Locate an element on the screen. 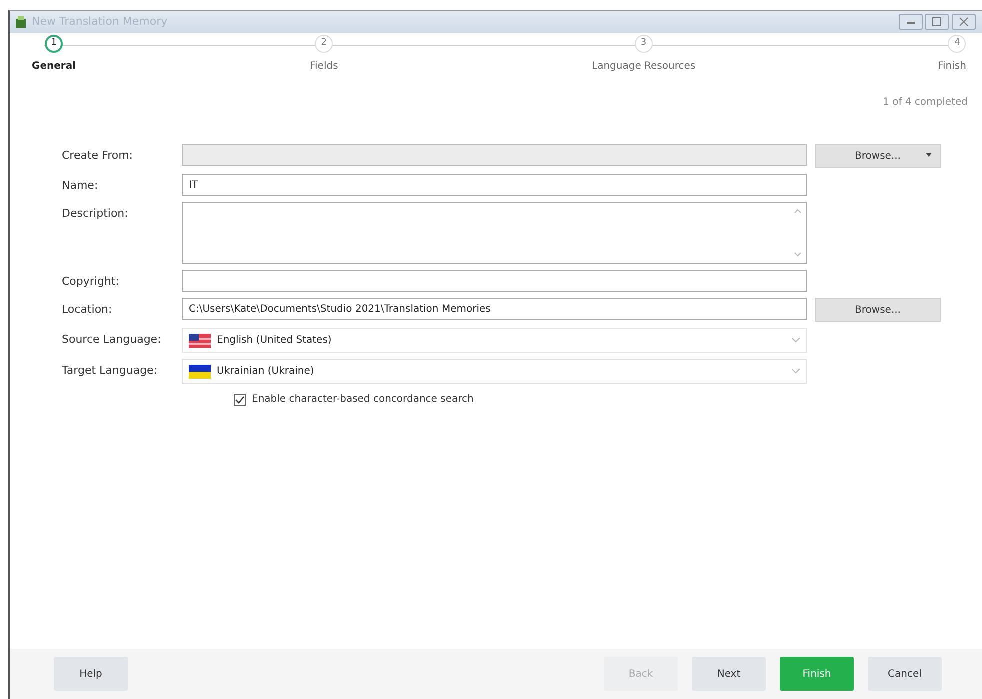  field-label: Description: is located at coordinates (96, 214).